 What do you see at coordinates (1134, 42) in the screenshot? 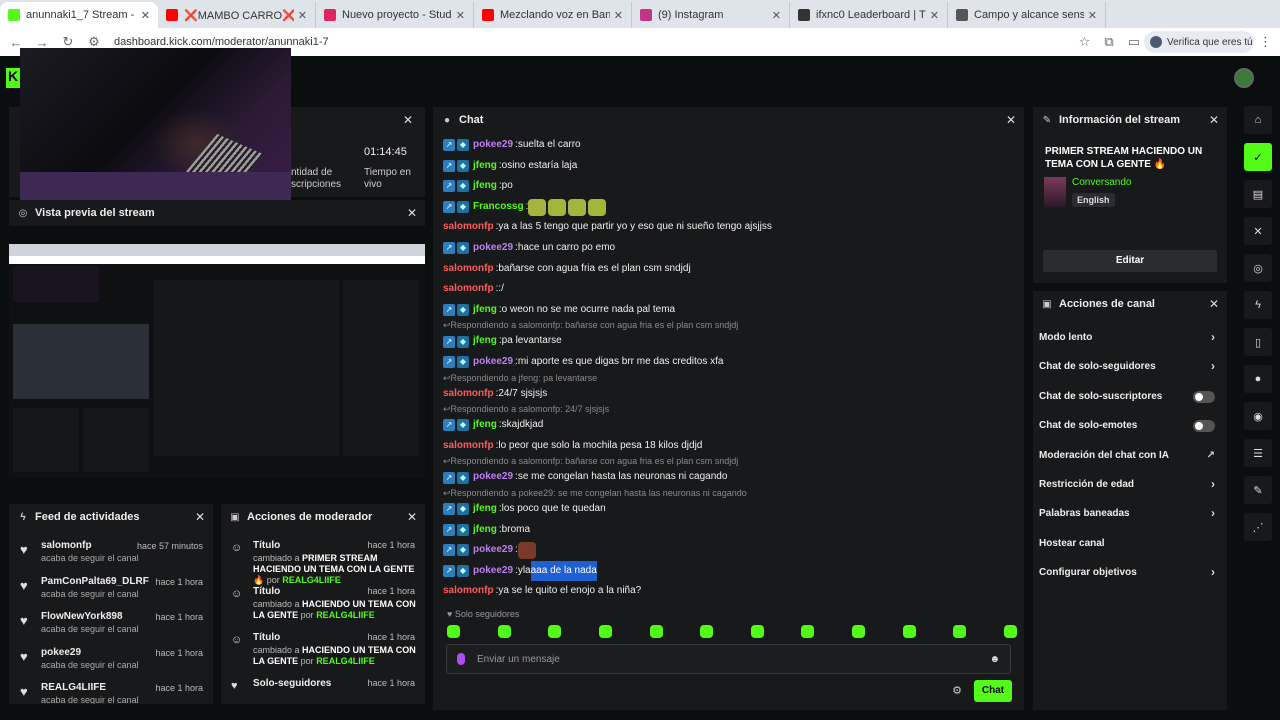
I see `sidepanel-icon: ▭` at bounding box center [1134, 42].